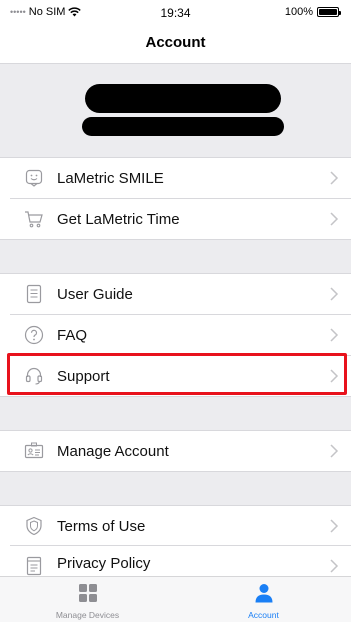 Image resolution: width=351 pixels, height=622 pixels. Describe the element at coordinates (34, 376) in the screenshot. I see `headset-icon` at that location.